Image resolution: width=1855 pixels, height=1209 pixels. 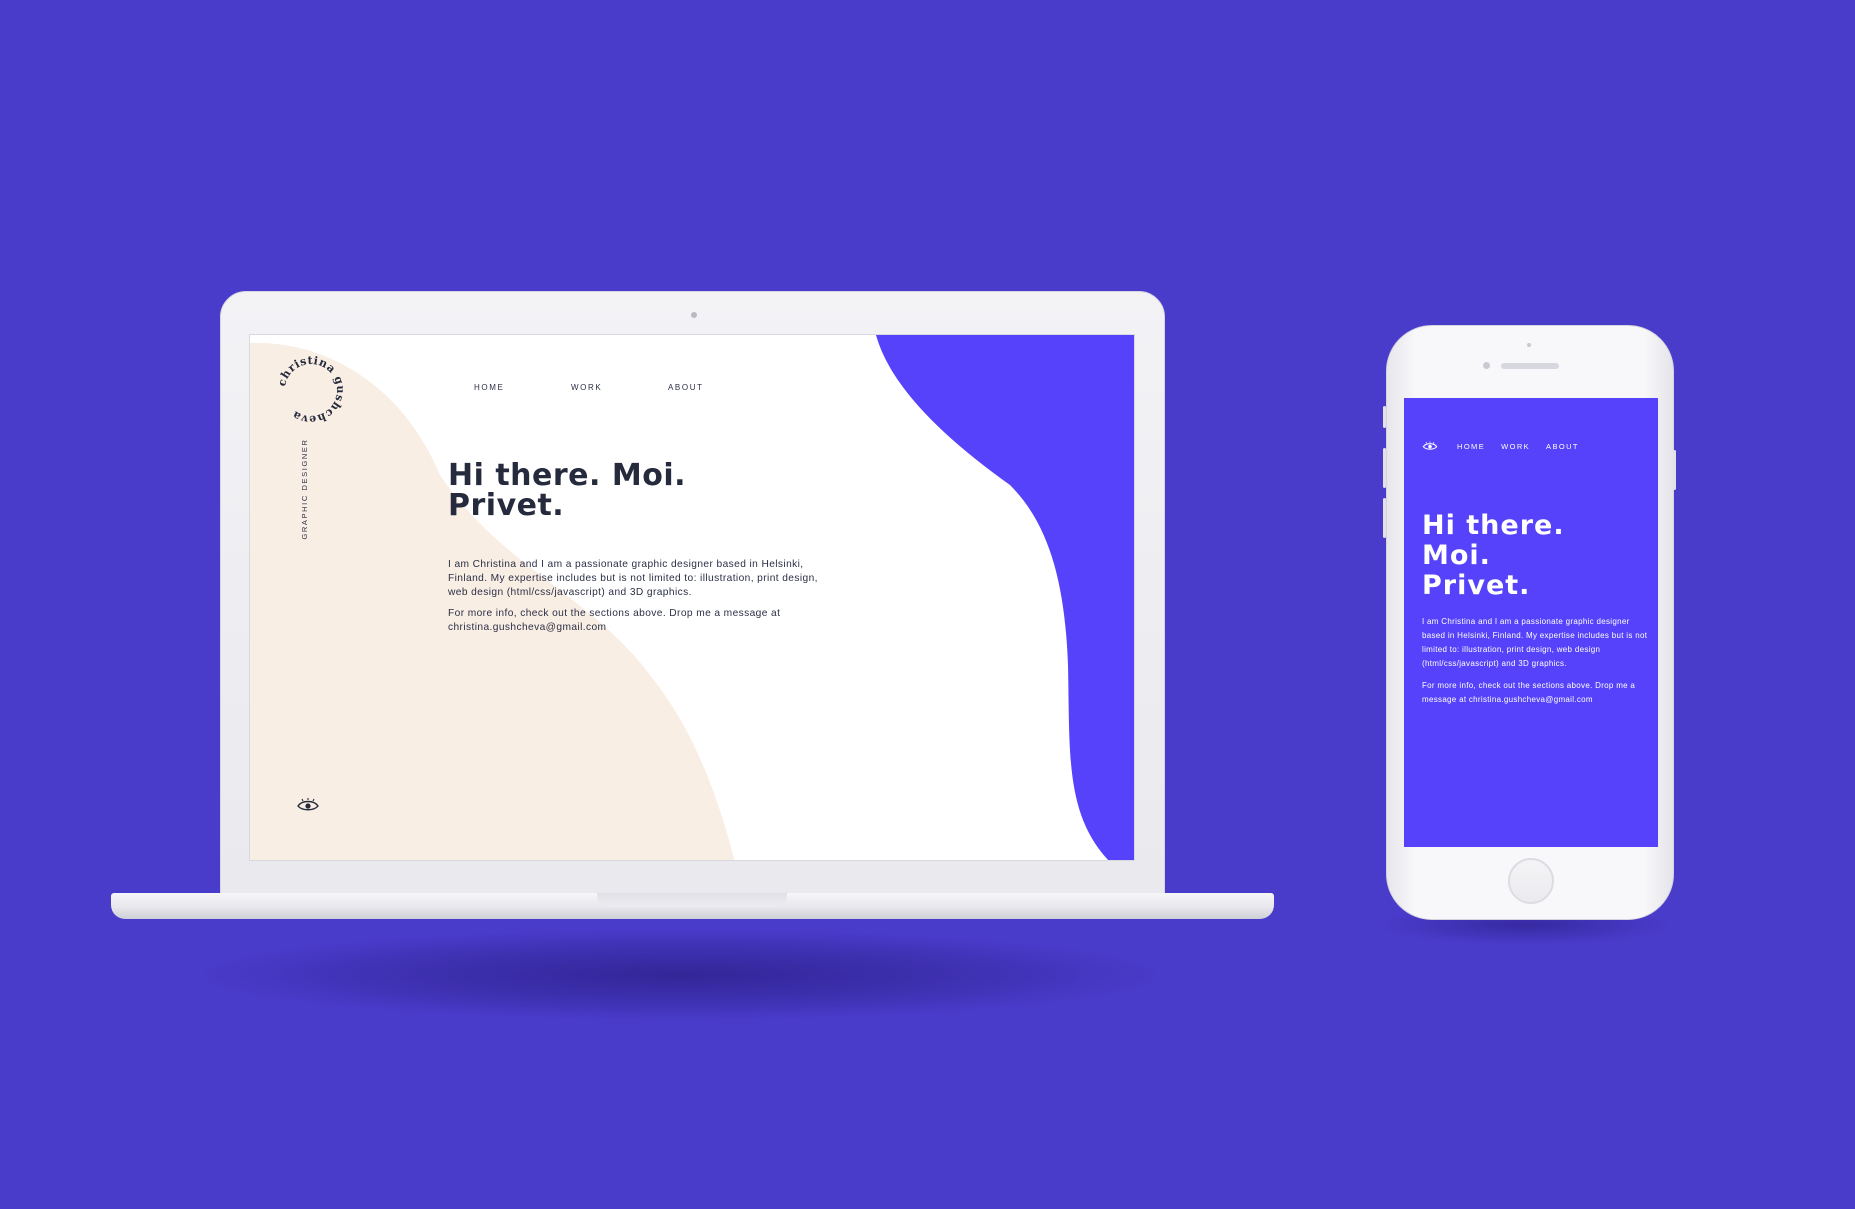 I want to click on laptop-shadow, so click(x=680, y=975).